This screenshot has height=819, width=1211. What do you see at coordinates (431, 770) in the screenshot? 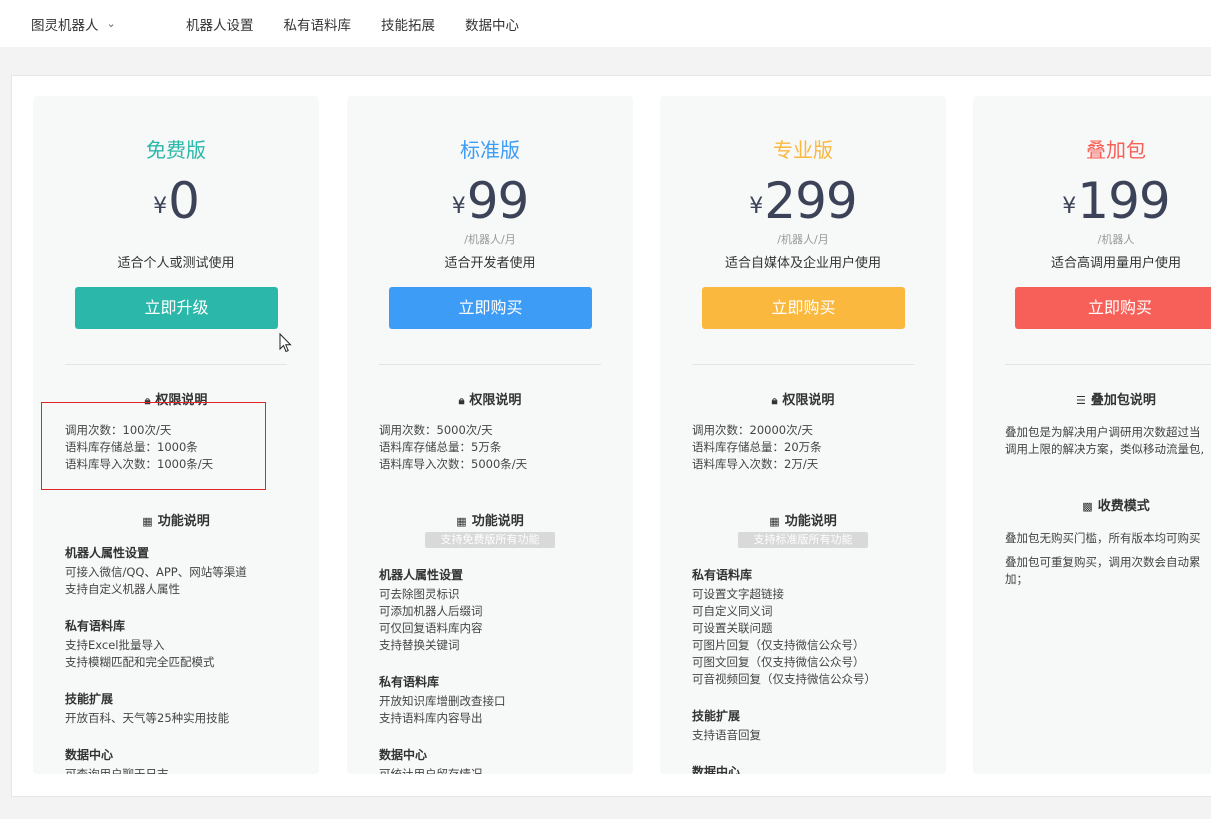
I see `feature-item: 可统计用户留存情况` at bounding box center [431, 770].